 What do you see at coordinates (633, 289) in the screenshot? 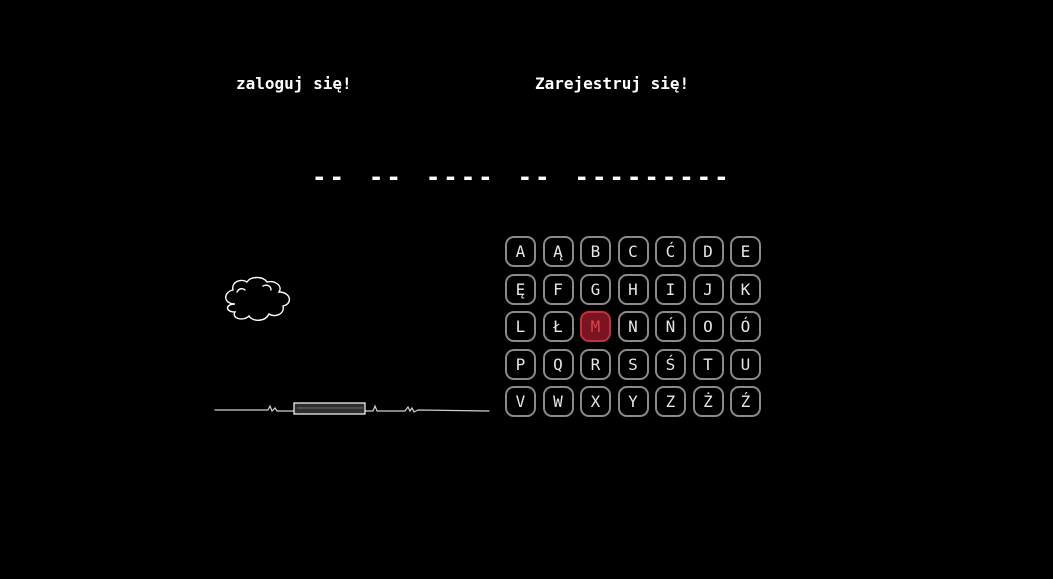
I see `letter-key-h: H` at bounding box center [633, 289].